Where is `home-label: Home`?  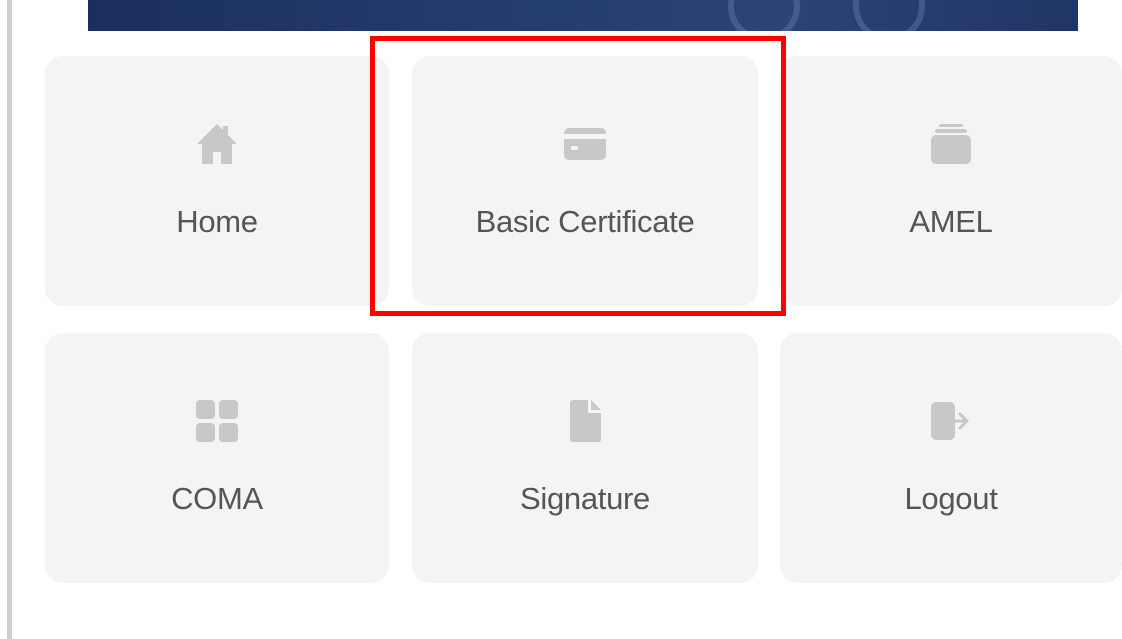
home-label: Home is located at coordinates (217, 221).